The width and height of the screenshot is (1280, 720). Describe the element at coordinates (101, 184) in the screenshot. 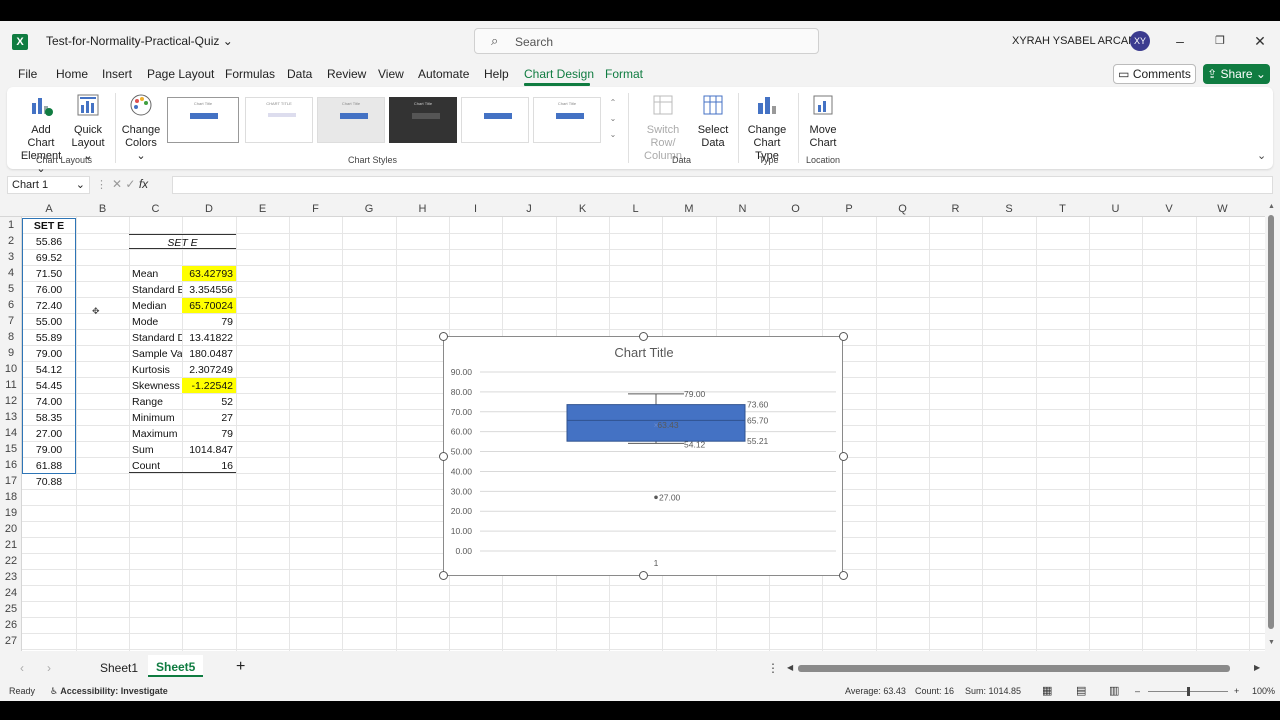

I see `more-icon: ⋮` at that location.